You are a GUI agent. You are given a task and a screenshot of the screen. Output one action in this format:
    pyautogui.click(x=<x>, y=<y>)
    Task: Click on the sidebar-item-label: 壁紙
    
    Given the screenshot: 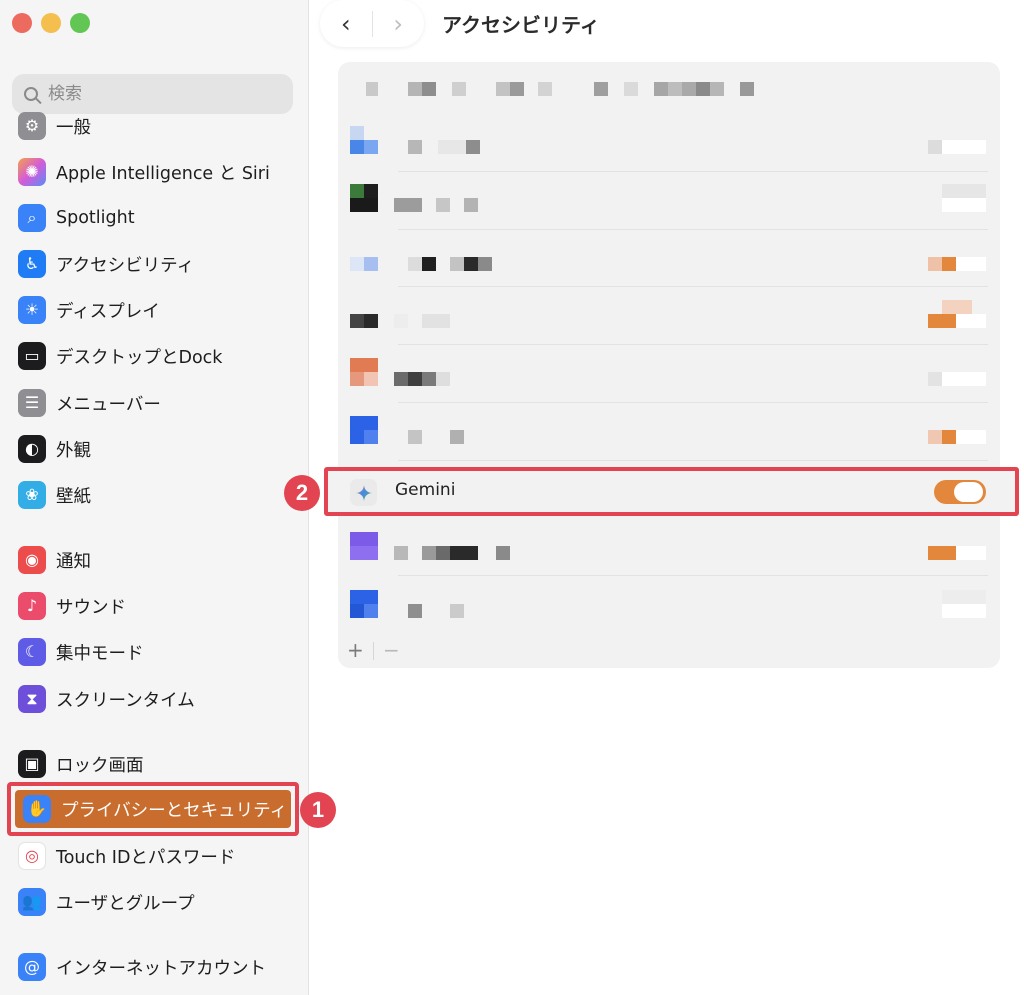 What is the action you would take?
    pyautogui.click(x=73, y=496)
    